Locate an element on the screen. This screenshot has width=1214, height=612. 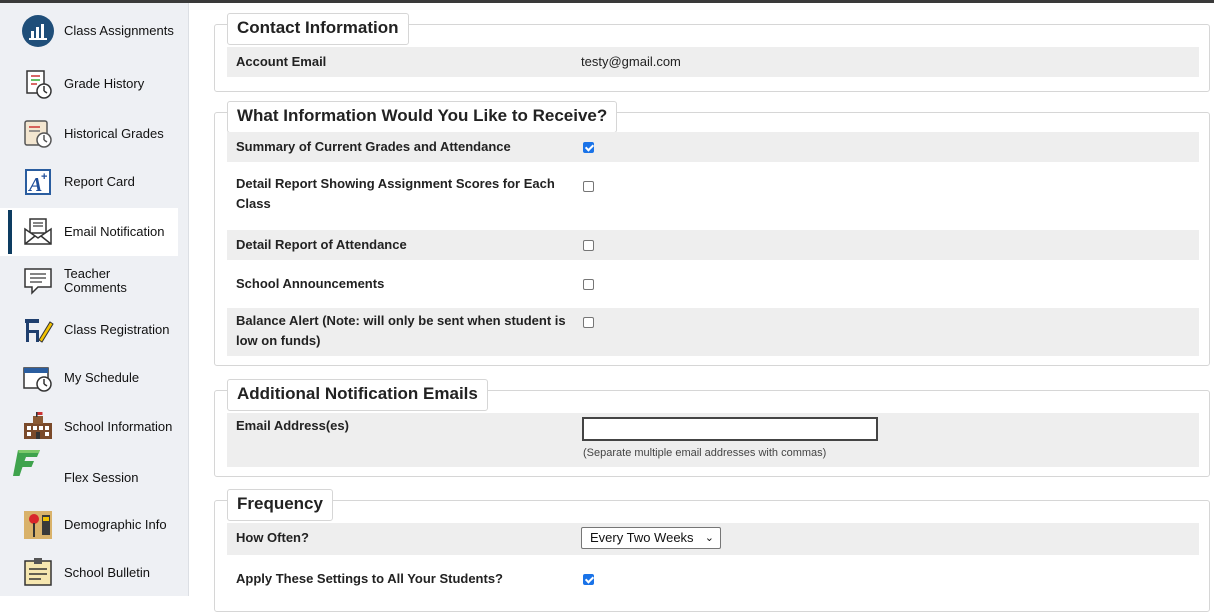
my-schedule-icon is located at coordinates (37, 379).